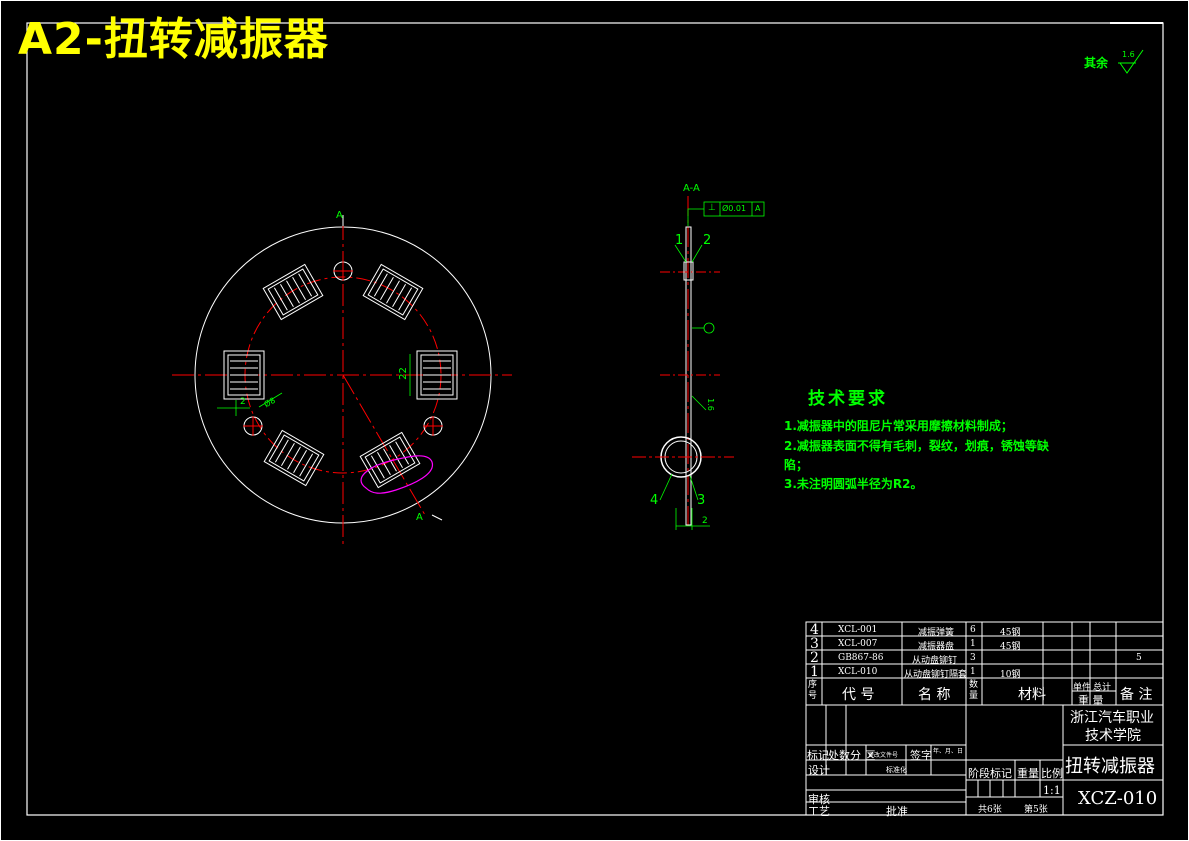 The width and height of the screenshot is (1189, 841). Describe the element at coordinates (839, 755) in the screenshot. I see `change-count: 处数` at that location.